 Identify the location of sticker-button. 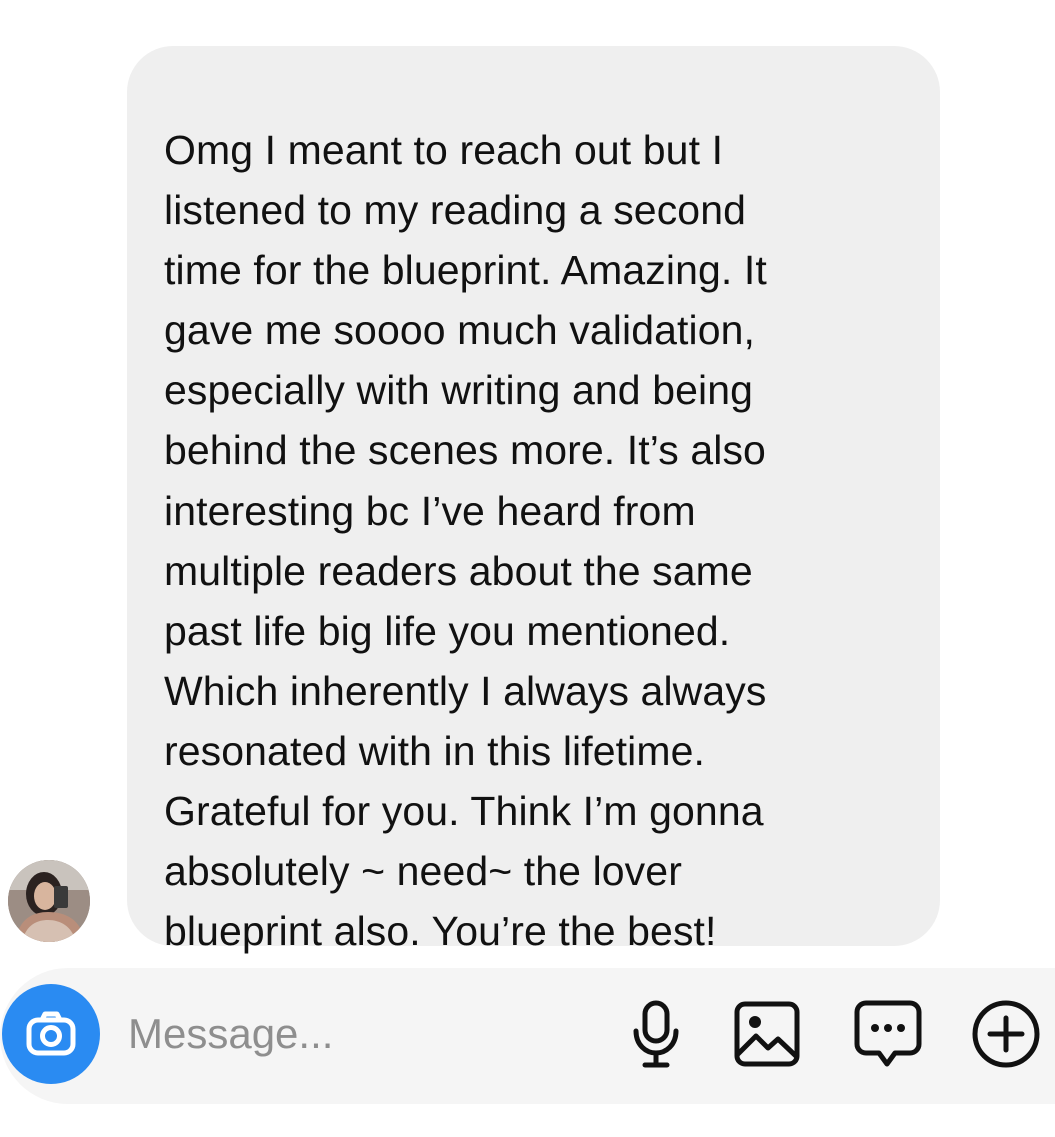
(888, 1034).